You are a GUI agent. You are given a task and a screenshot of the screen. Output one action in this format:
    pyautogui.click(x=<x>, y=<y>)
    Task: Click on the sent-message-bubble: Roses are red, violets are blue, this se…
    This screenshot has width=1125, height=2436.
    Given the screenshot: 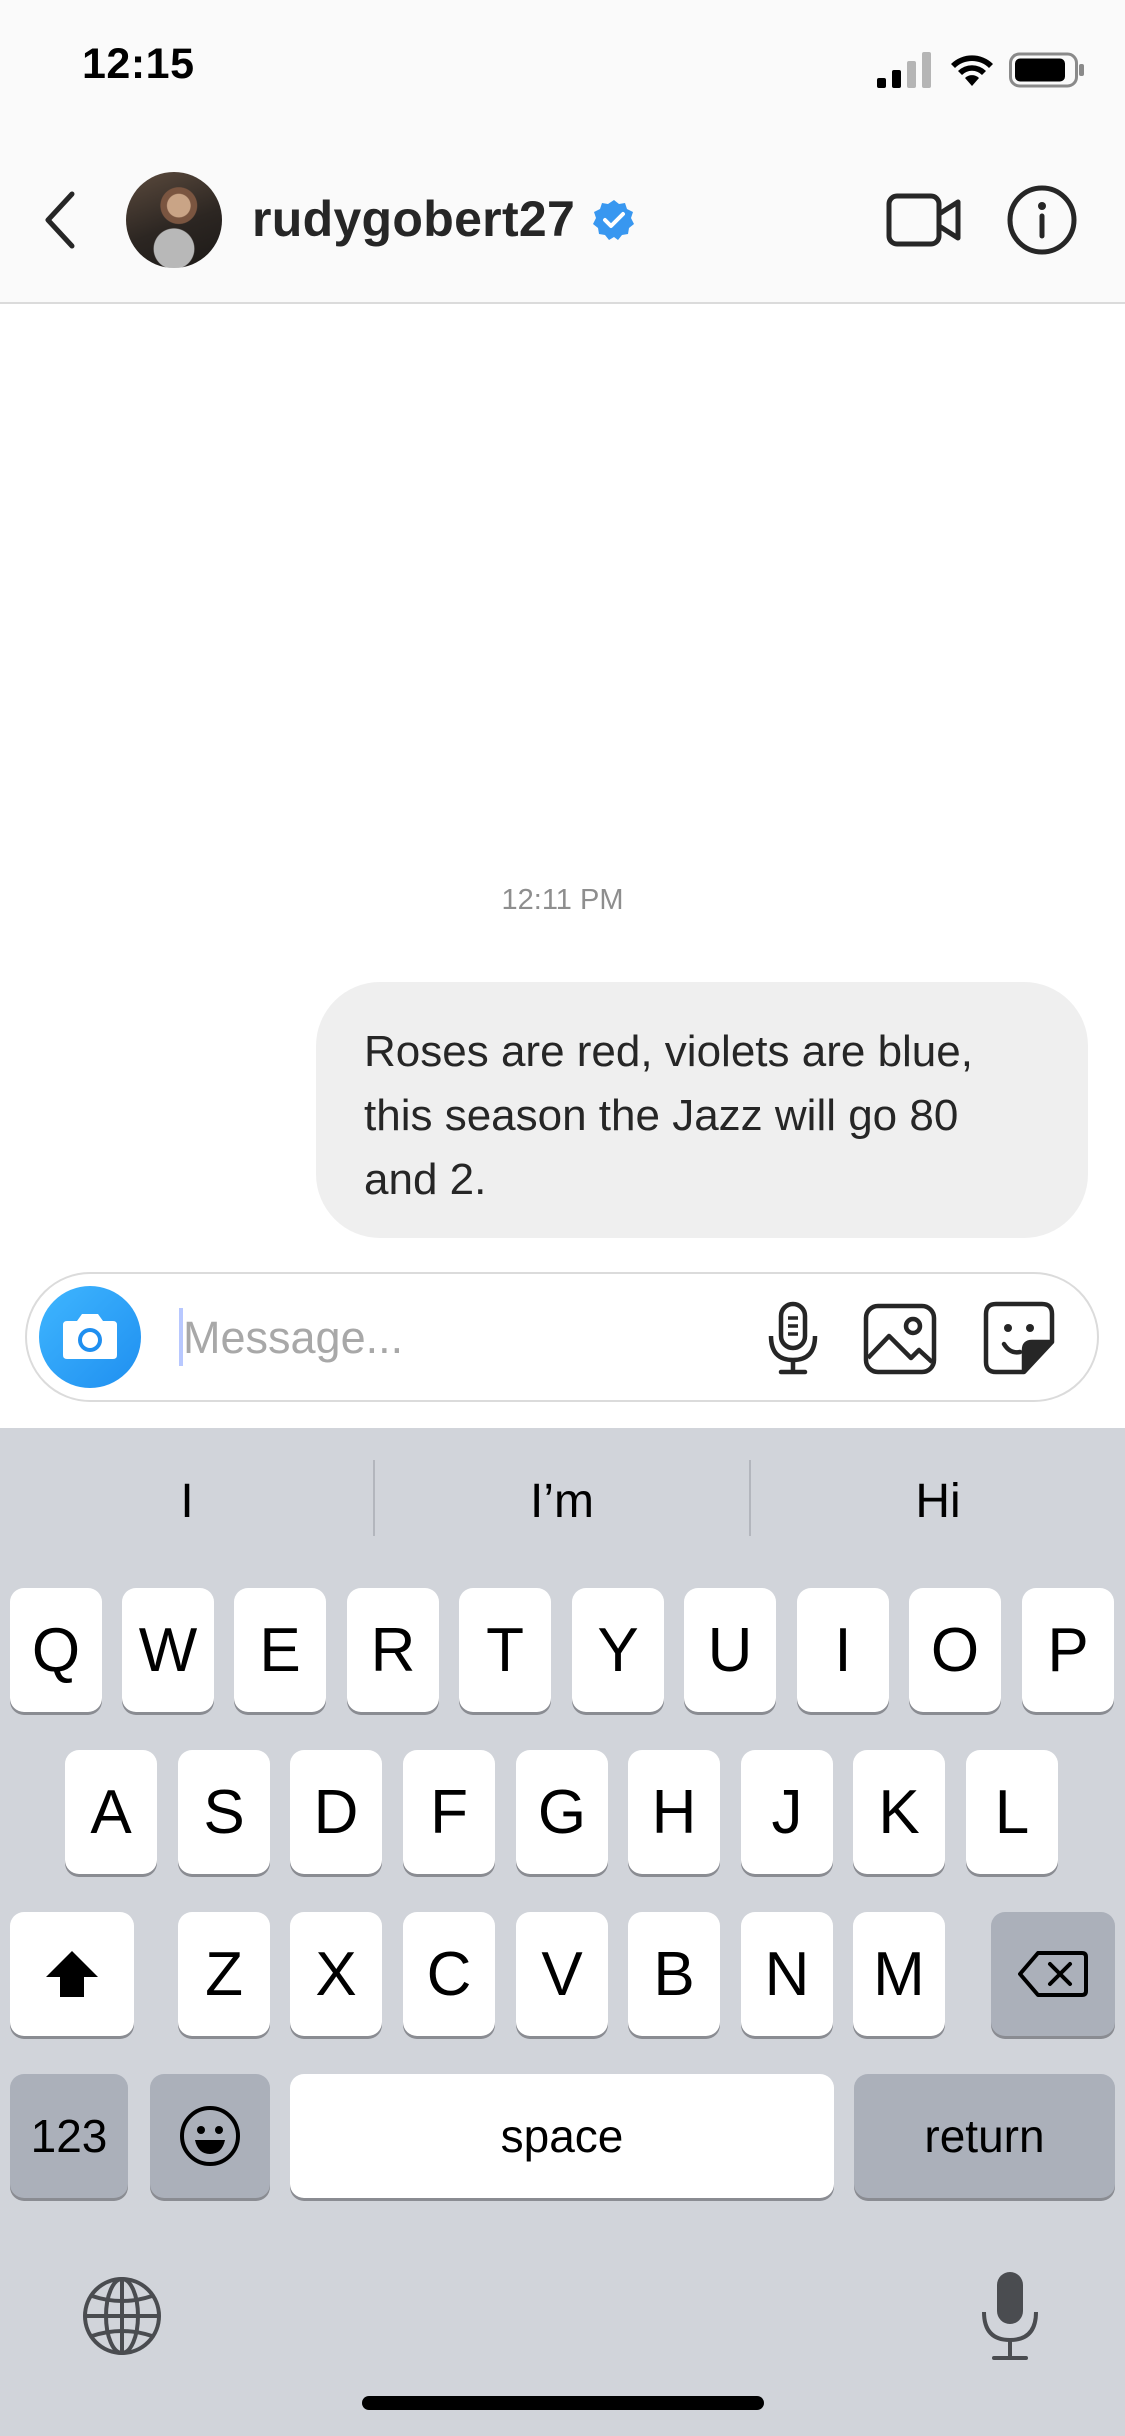 What is the action you would take?
    pyautogui.click(x=702, y=1110)
    